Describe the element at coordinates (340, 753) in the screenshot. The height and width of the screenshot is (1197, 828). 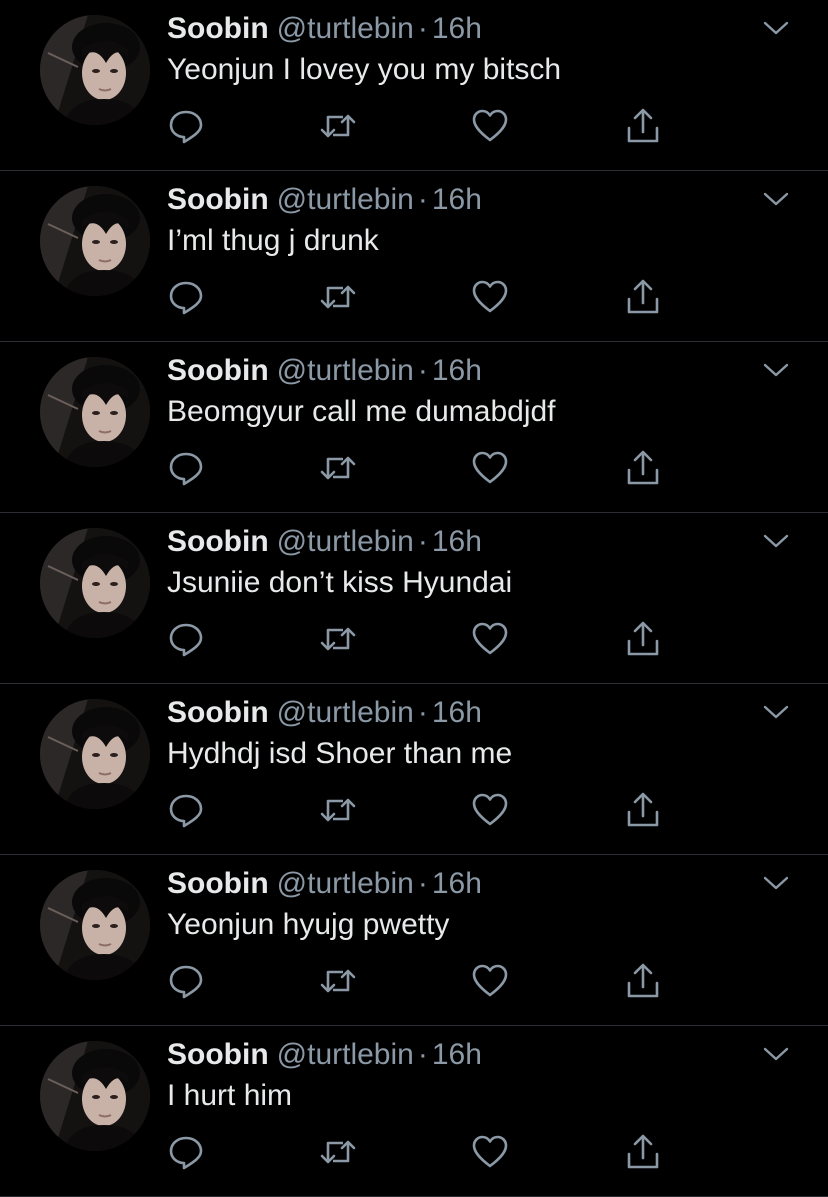
I see `tweet-text: Hydhdj isd Shoer than me` at that location.